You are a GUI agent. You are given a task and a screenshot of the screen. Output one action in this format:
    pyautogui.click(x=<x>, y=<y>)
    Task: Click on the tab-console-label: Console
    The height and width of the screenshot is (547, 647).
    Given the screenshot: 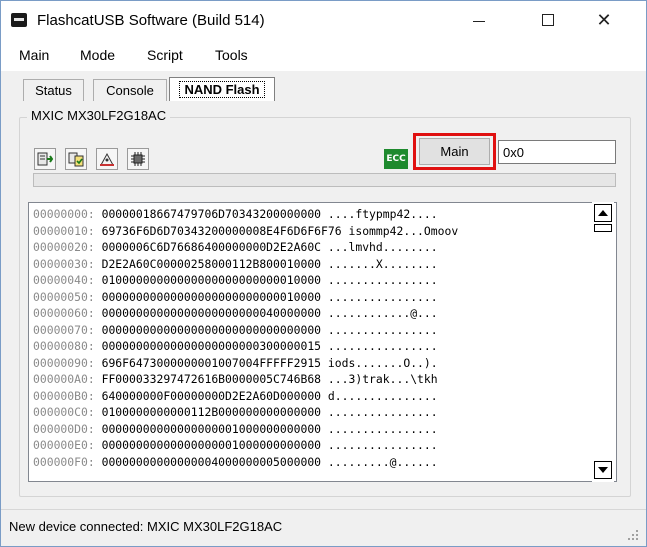 What is the action you would take?
    pyautogui.click(x=130, y=90)
    